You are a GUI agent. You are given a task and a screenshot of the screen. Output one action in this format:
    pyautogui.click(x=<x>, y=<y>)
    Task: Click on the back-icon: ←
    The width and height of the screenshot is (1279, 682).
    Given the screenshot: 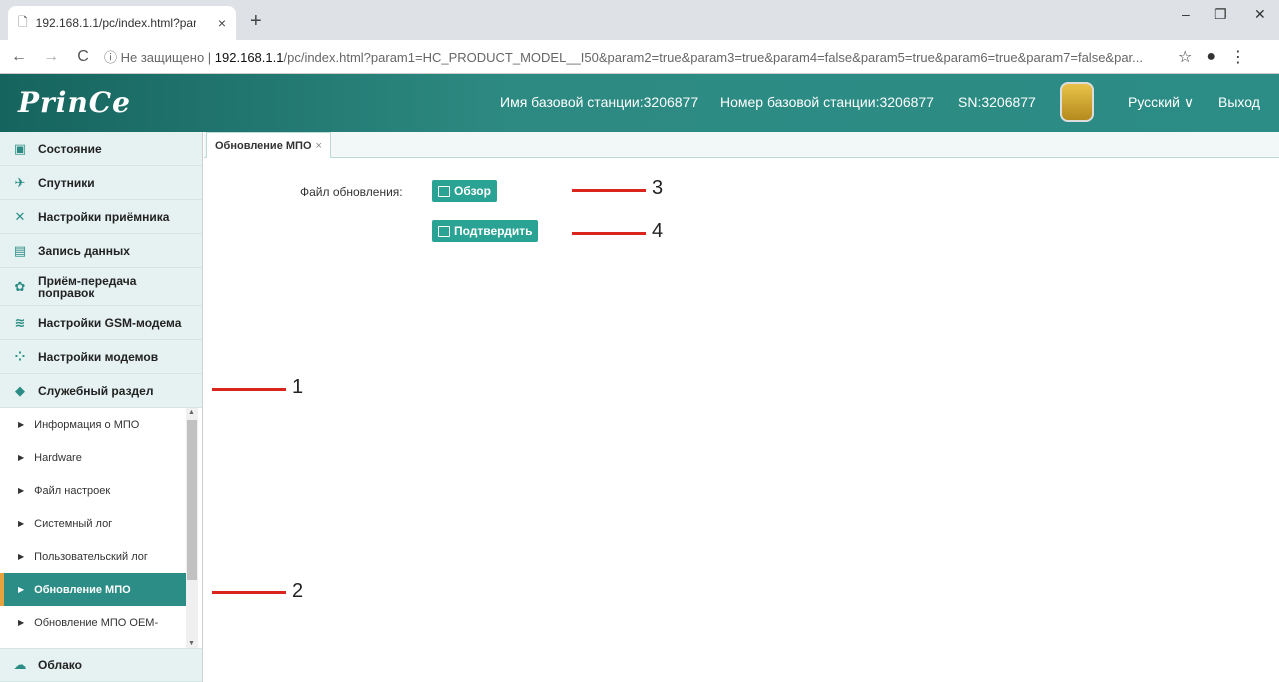 What is the action you would take?
    pyautogui.click(x=19, y=57)
    